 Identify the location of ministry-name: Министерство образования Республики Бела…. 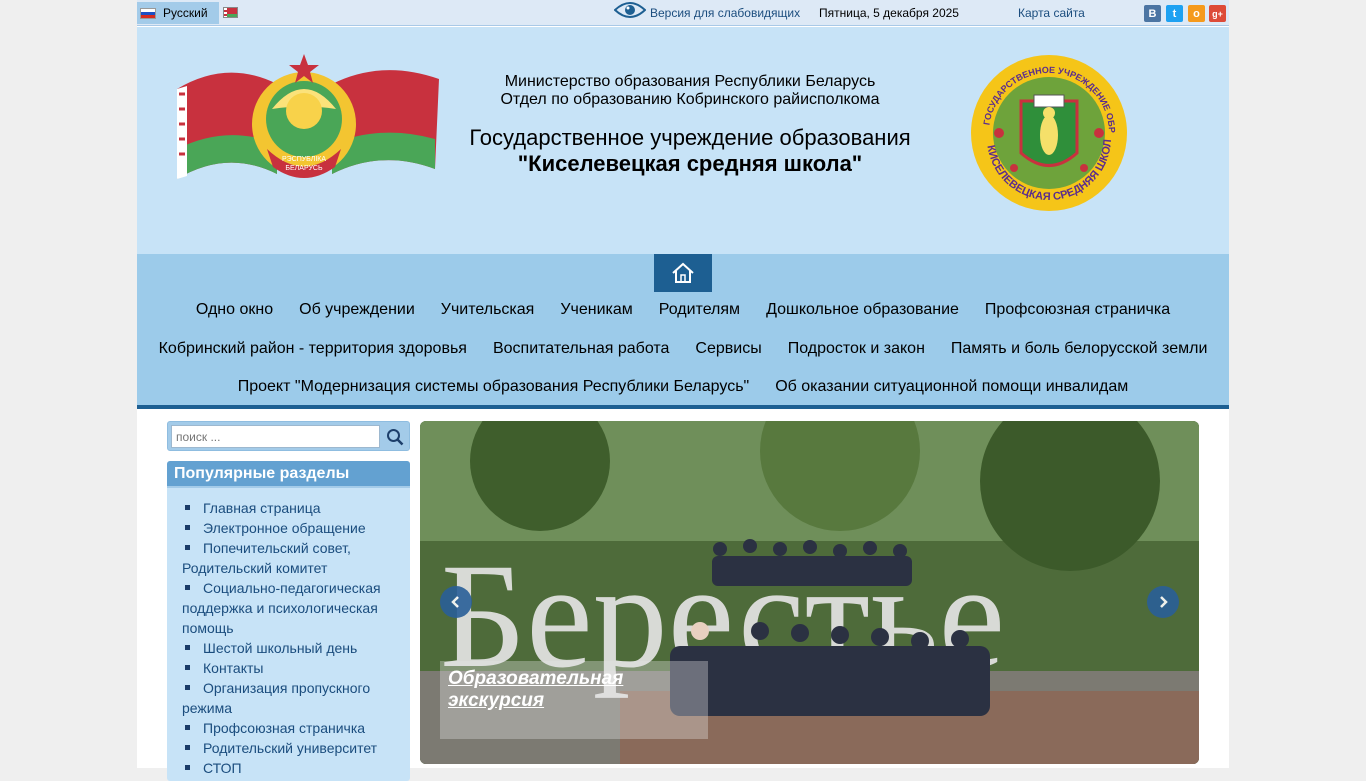
(690, 81).